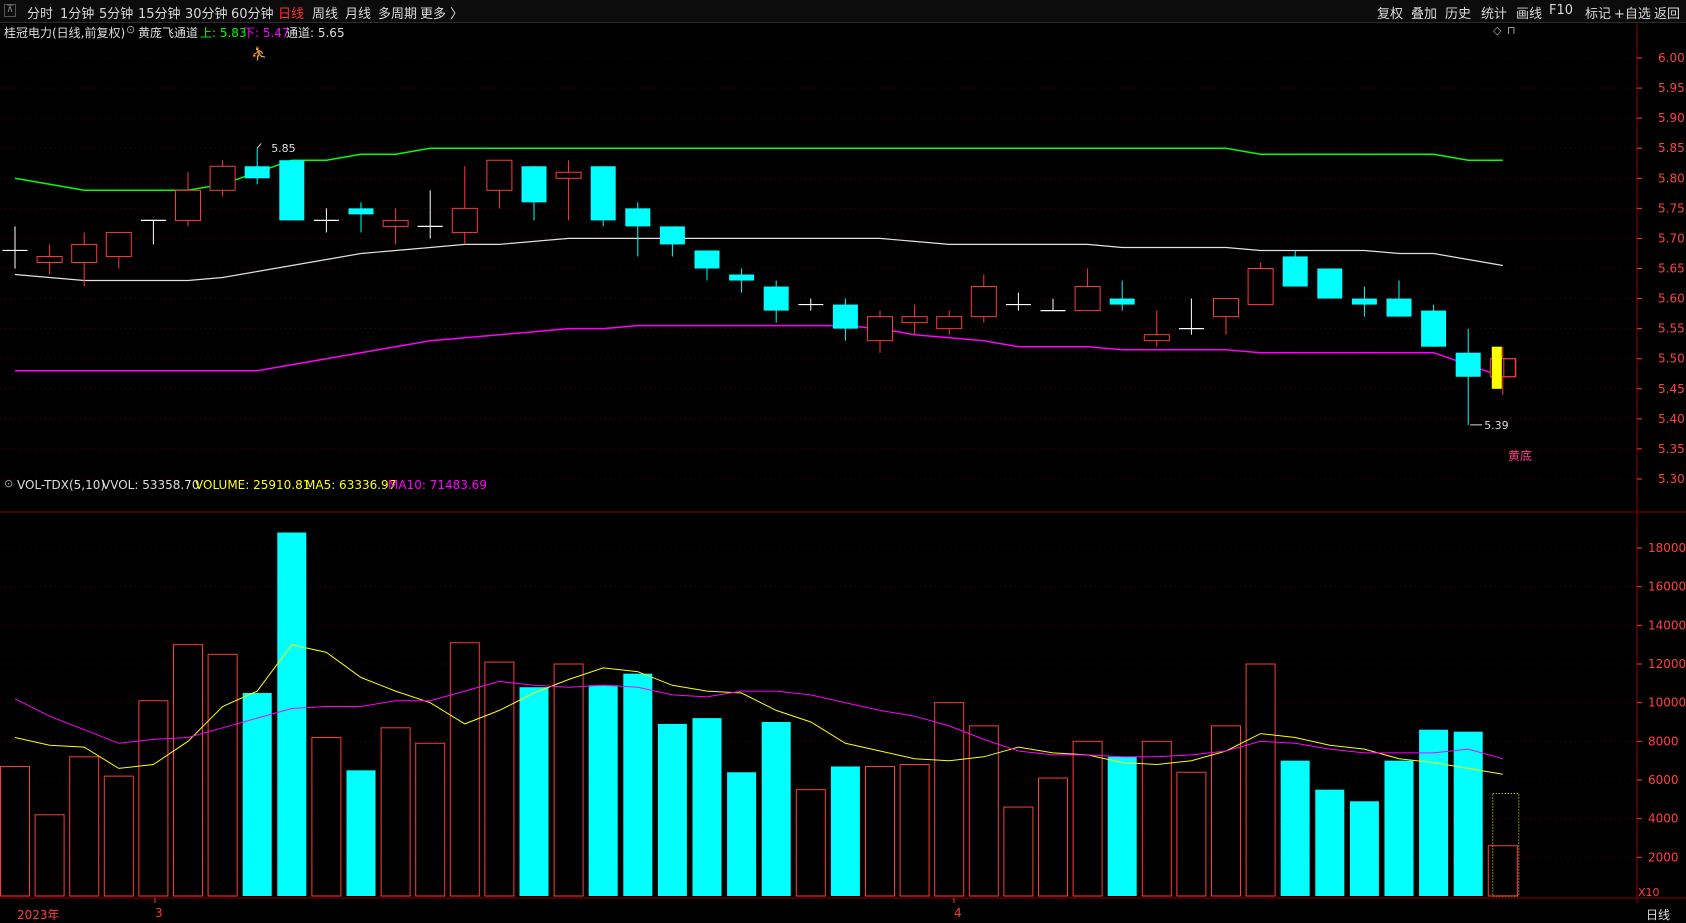  I want to click on price-tick-label: 5.80, so click(1671, 178).